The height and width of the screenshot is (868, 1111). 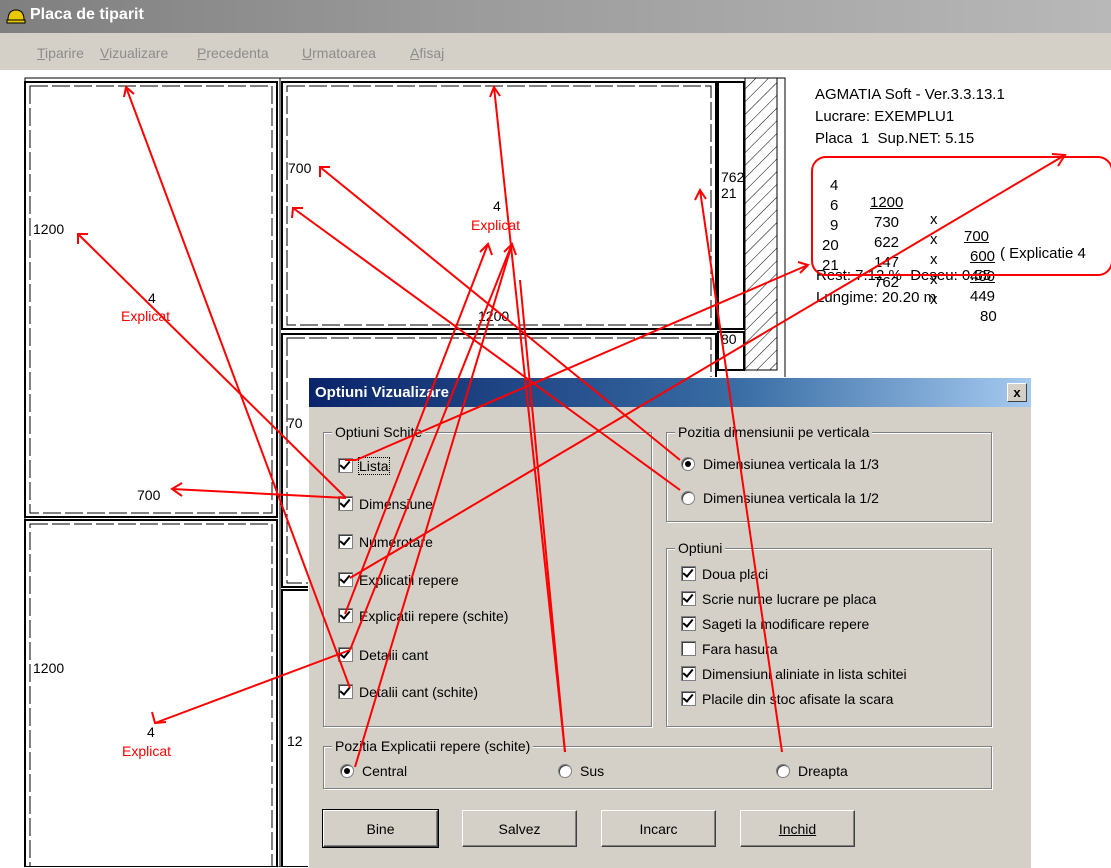 I want to click on dim-70: 70, so click(x=295, y=423).